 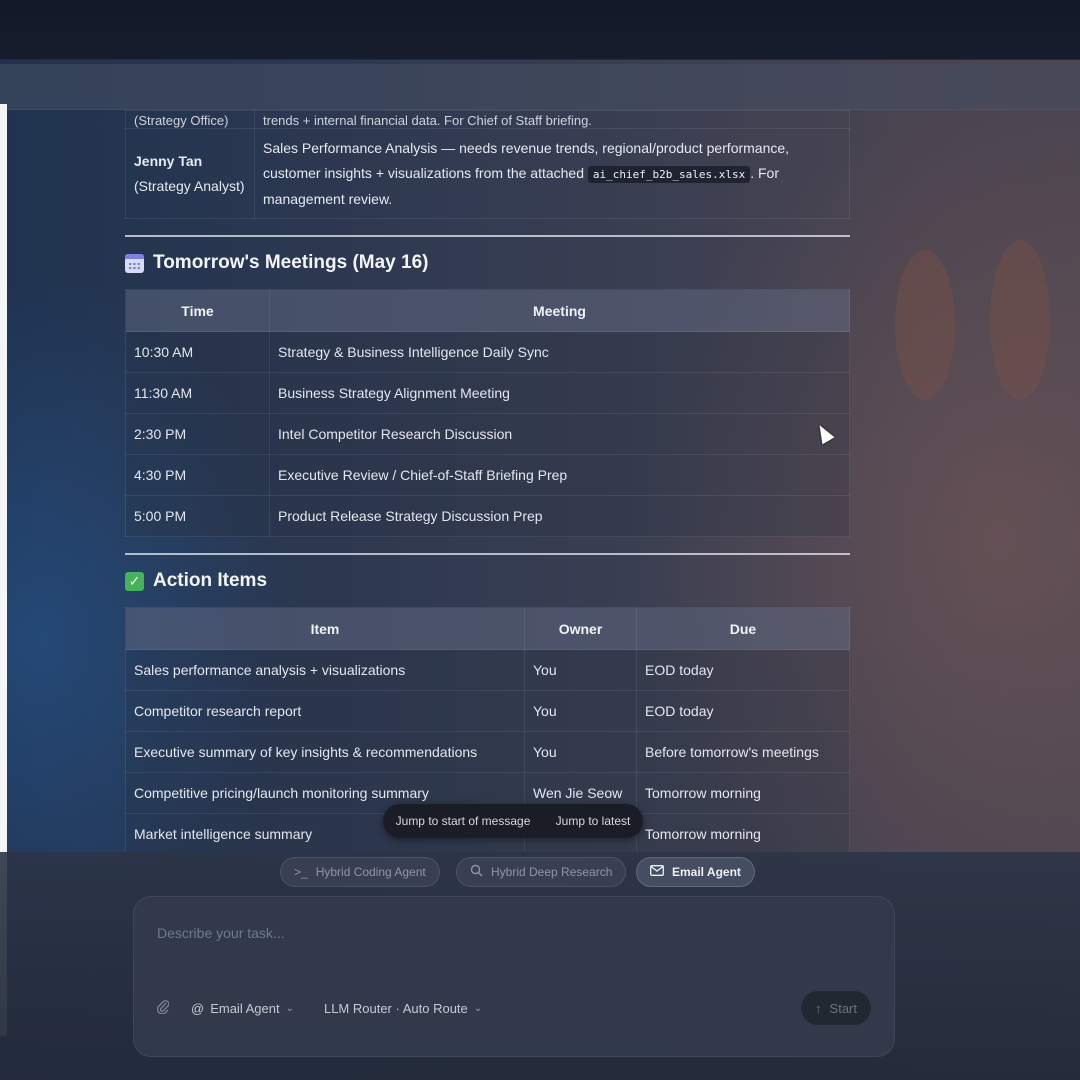 What do you see at coordinates (487, 581) in the screenshot?
I see `section-heading: ✓ Action Items` at bounding box center [487, 581].